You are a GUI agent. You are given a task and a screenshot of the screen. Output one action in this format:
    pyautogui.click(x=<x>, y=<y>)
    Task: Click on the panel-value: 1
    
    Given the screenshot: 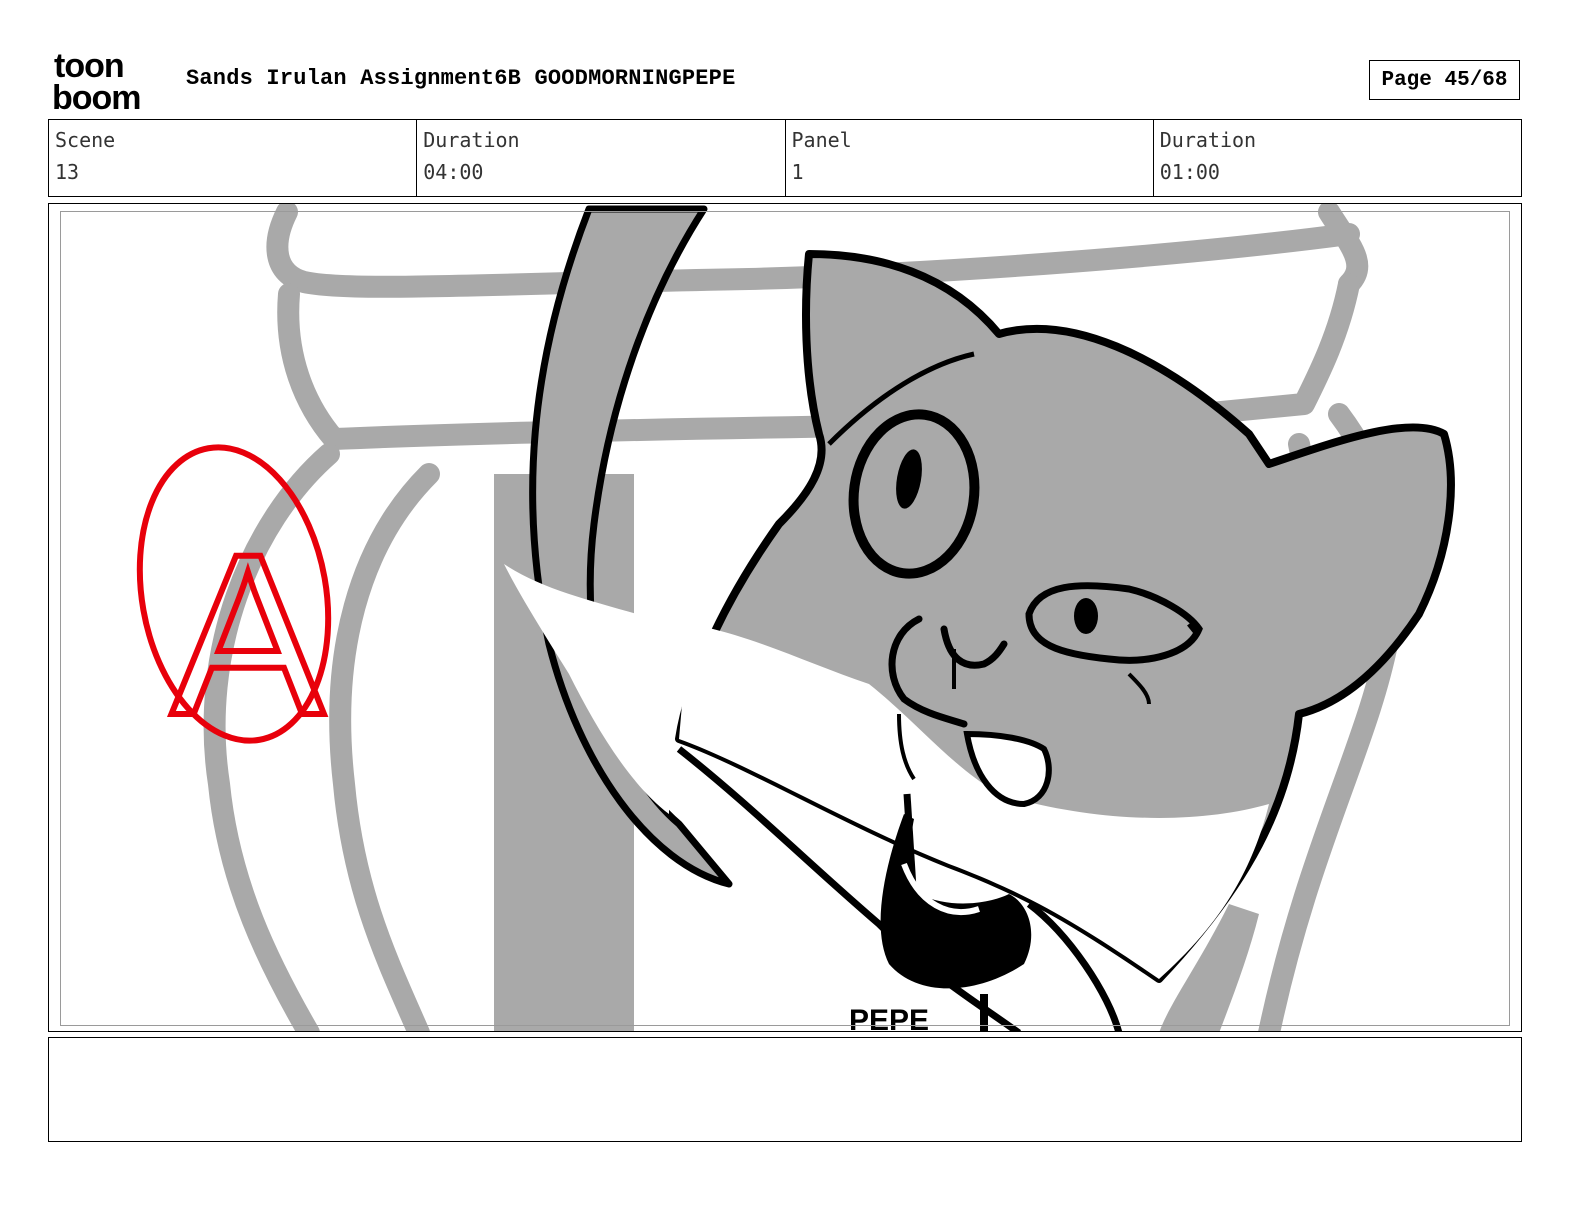 What is the action you would take?
    pyautogui.click(x=797, y=172)
    